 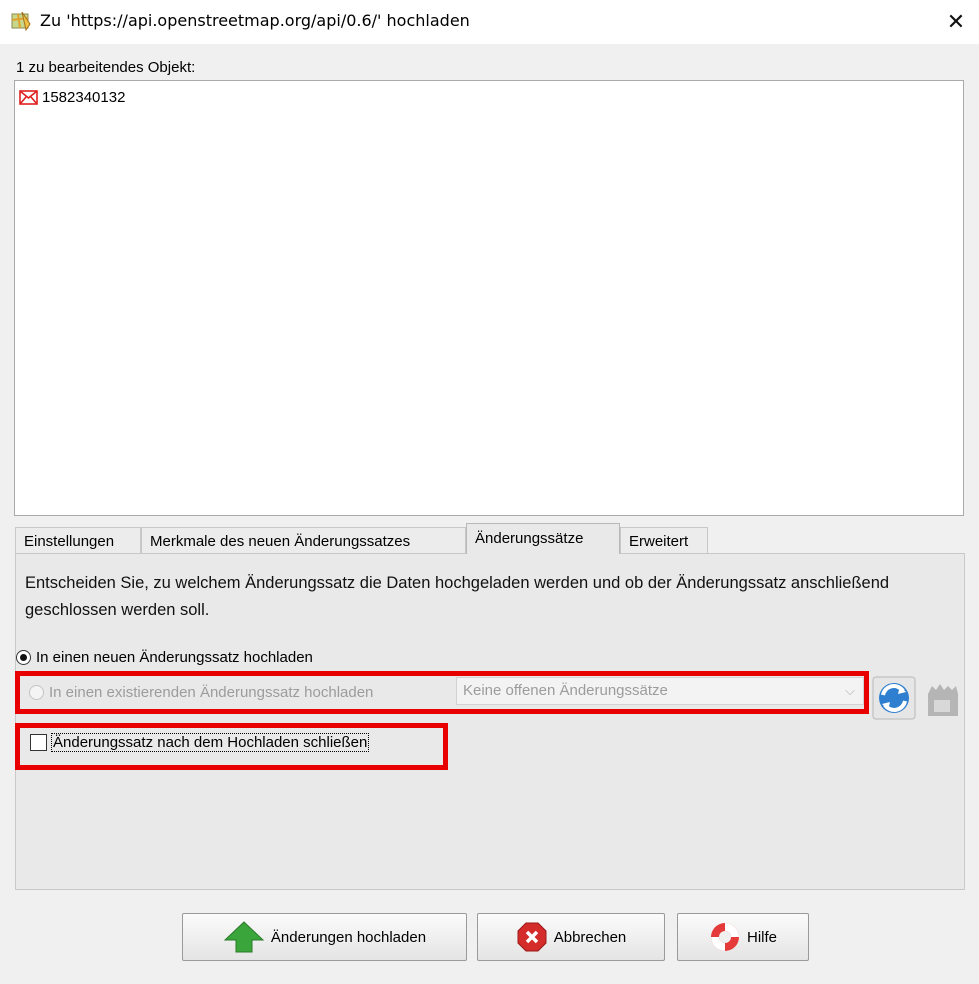 What do you see at coordinates (942, 698) in the screenshot?
I see `close-changeset-icon` at bounding box center [942, 698].